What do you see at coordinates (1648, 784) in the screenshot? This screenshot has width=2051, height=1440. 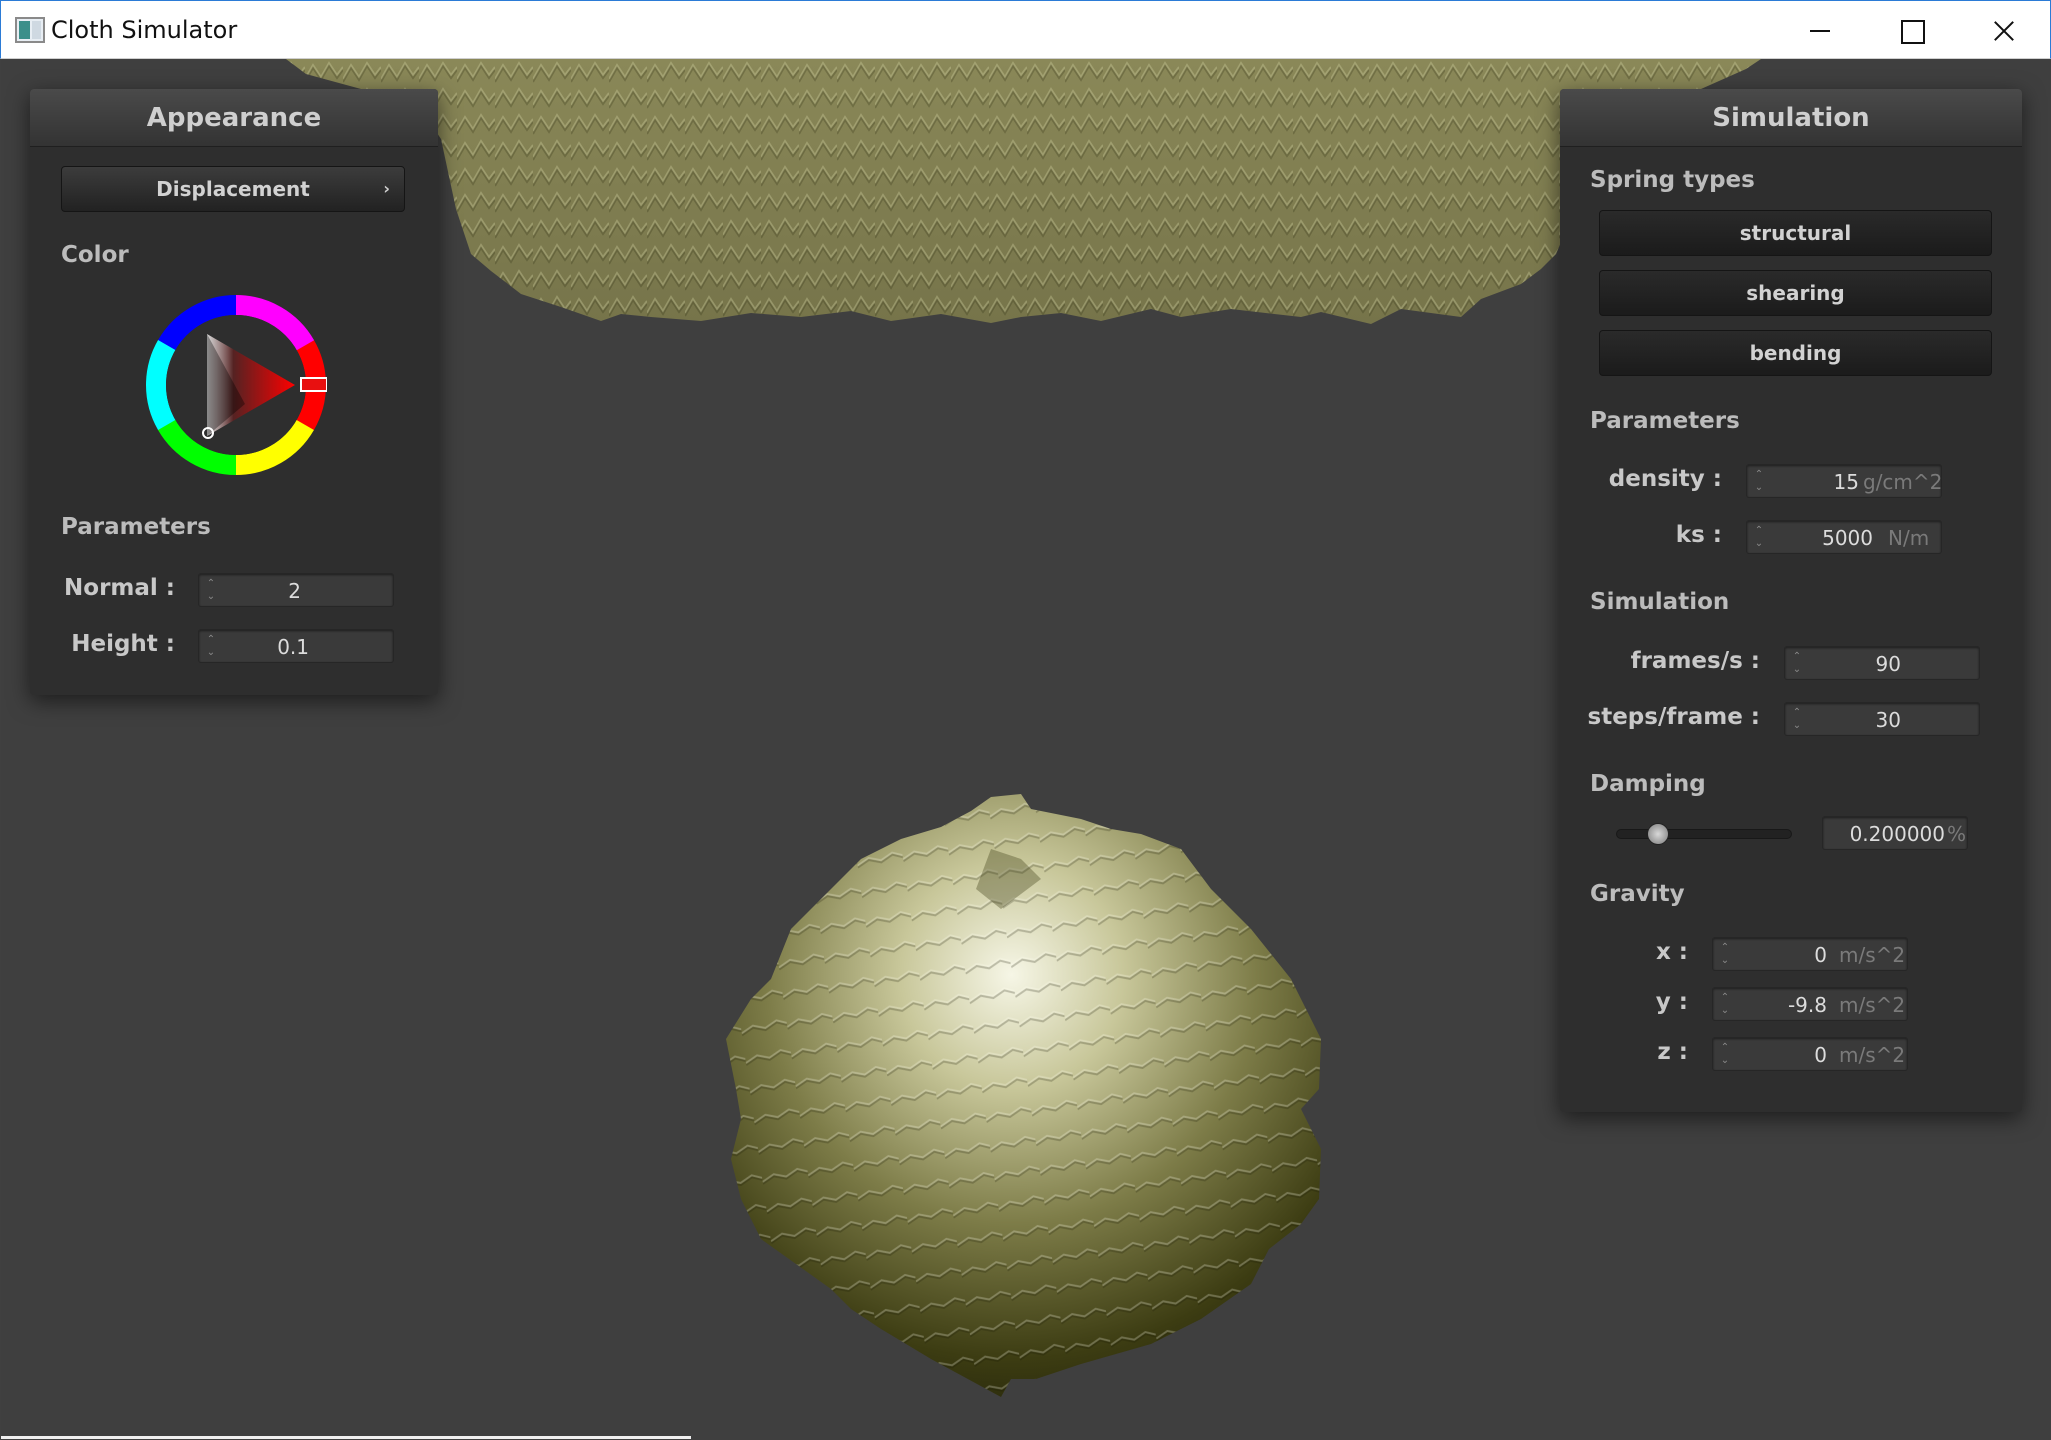 I see `damping-label: Damping` at bounding box center [1648, 784].